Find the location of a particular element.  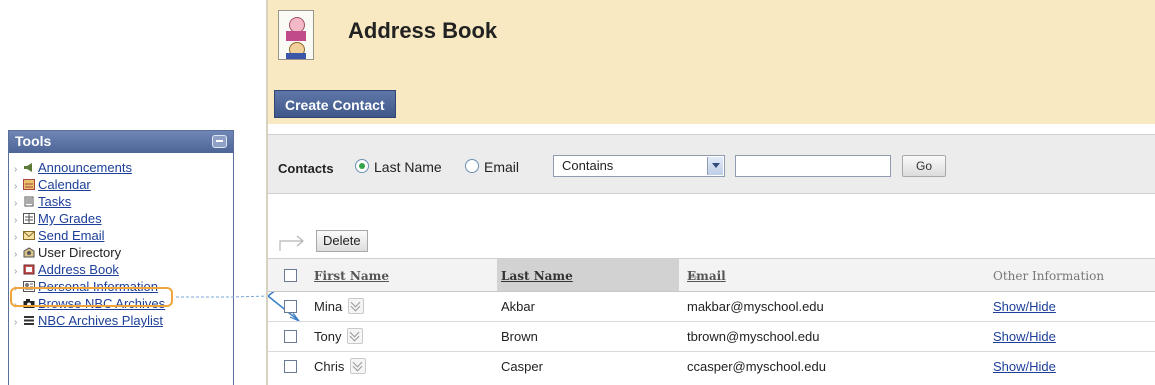

first-name-cell: Mina is located at coordinates (339, 306).